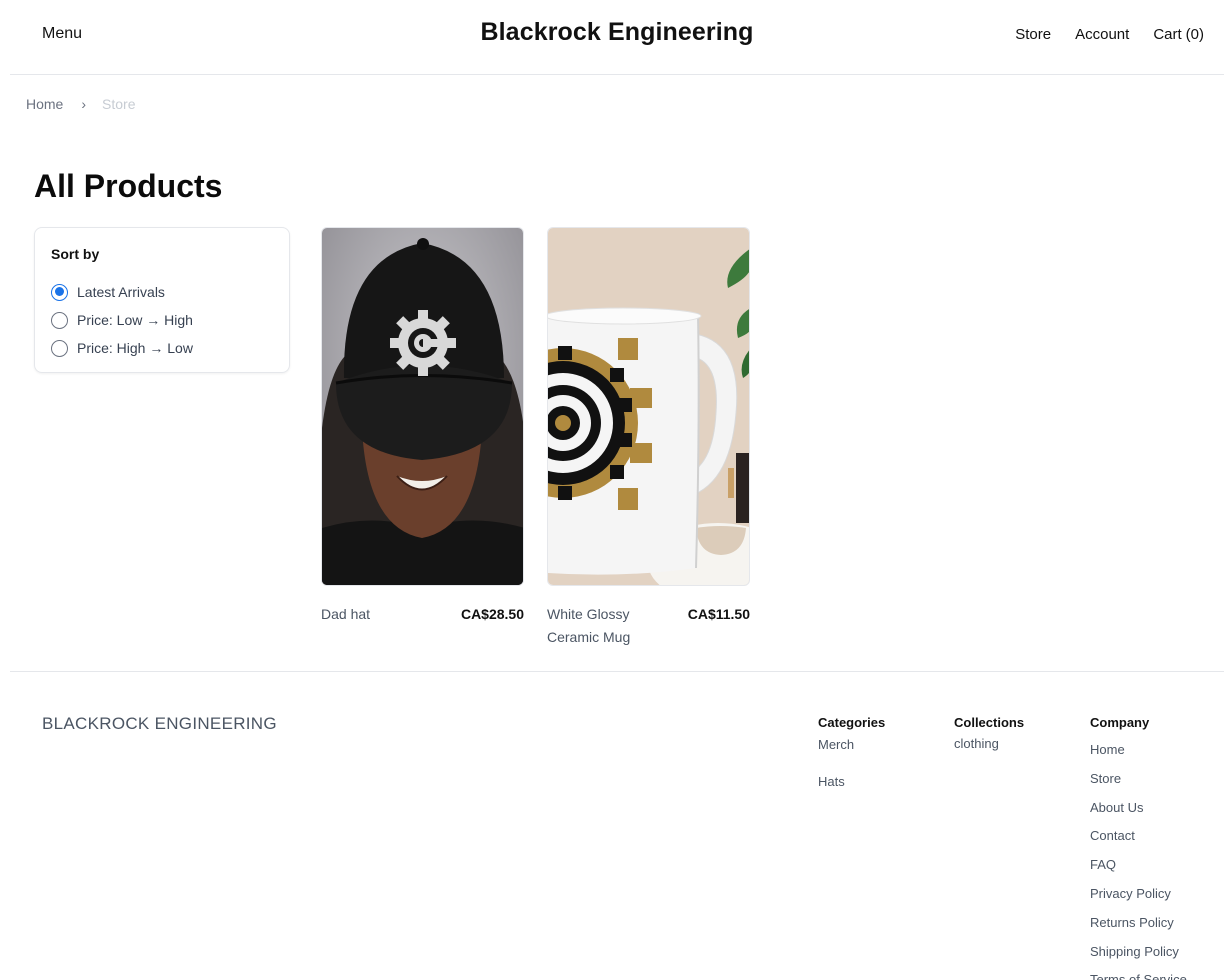 This screenshot has width=1224, height=980. Describe the element at coordinates (75, 254) in the screenshot. I see `sort-title: Sort by` at that location.